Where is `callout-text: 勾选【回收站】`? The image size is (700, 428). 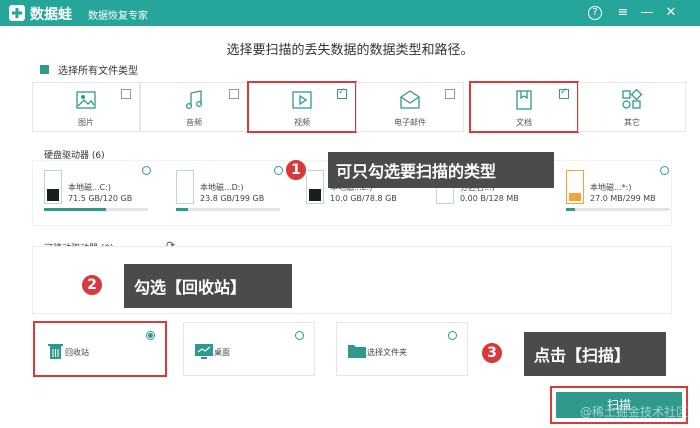
callout-text: 勾选【回收站】 is located at coordinates (190, 287).